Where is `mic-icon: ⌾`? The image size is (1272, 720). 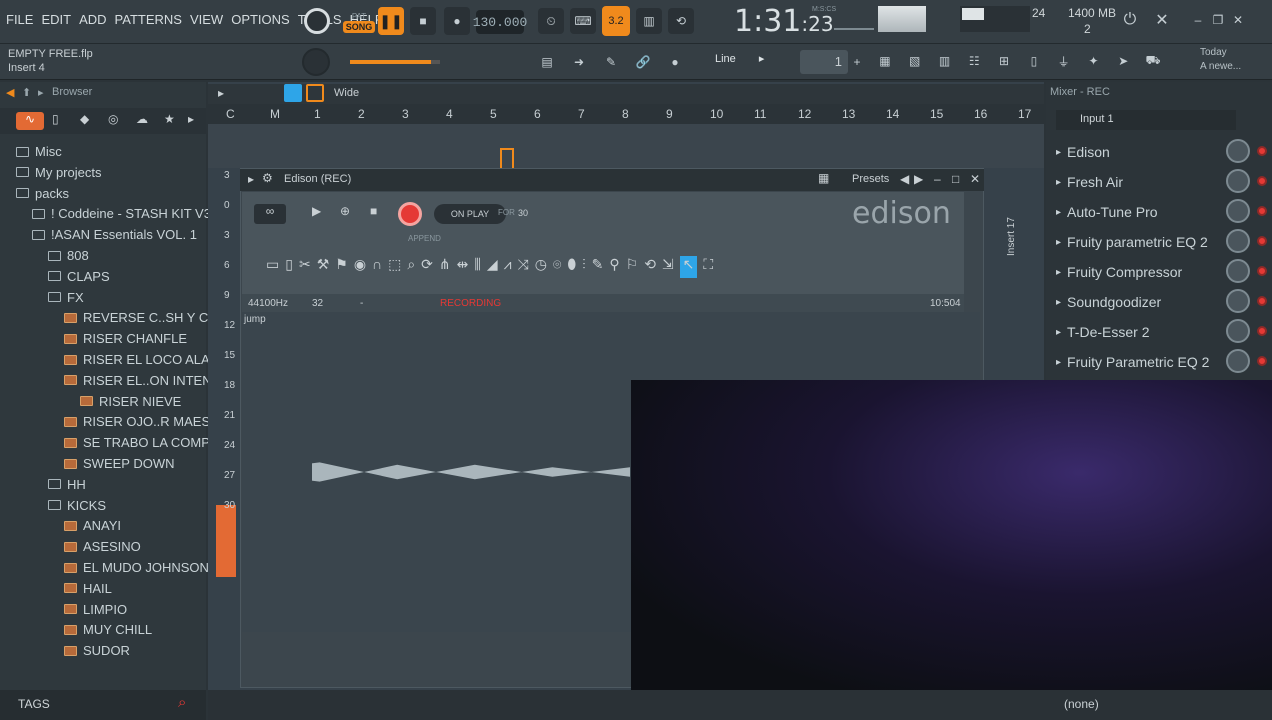 mic-icon: ⌾ is located at coordinates (557, 267).